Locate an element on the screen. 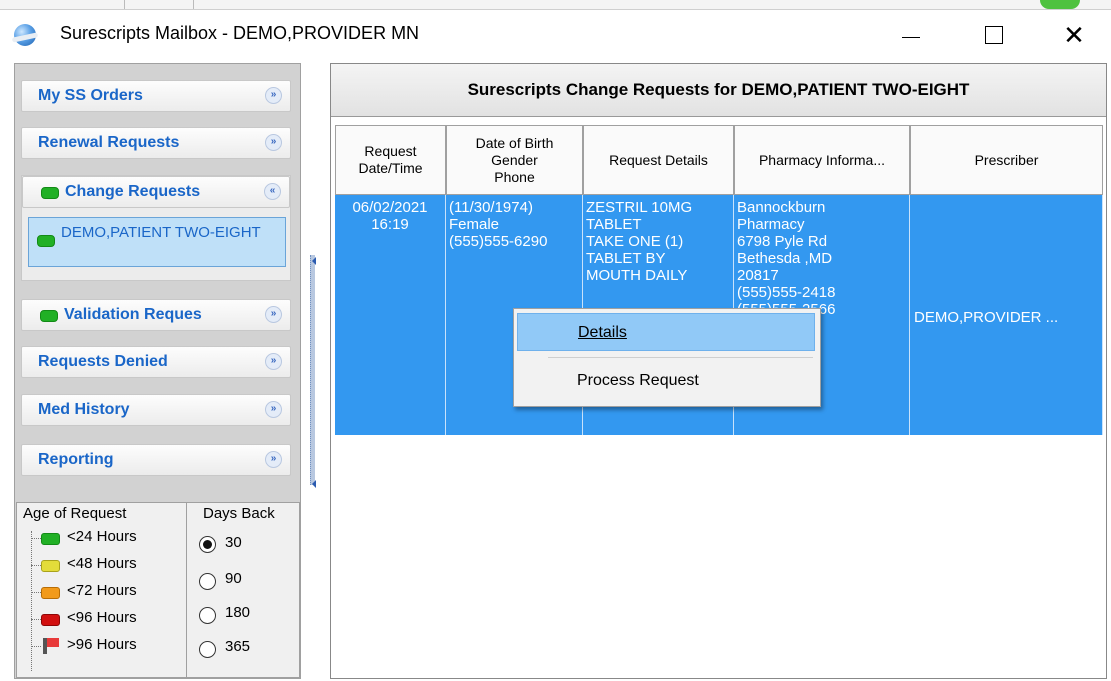 The image size is (1111, 681). age-row-label: <48 Hours is located at coordinates (102, 563).